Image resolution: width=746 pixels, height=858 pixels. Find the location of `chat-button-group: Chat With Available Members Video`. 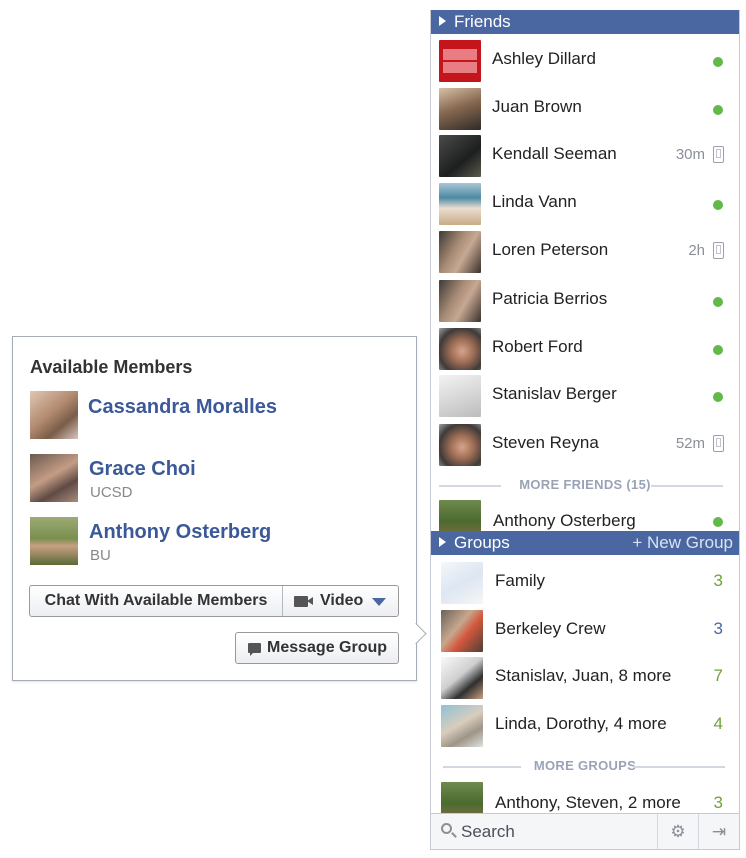

chat-button-group: Chat With Available Members Video is located at coordinates (214, 601).